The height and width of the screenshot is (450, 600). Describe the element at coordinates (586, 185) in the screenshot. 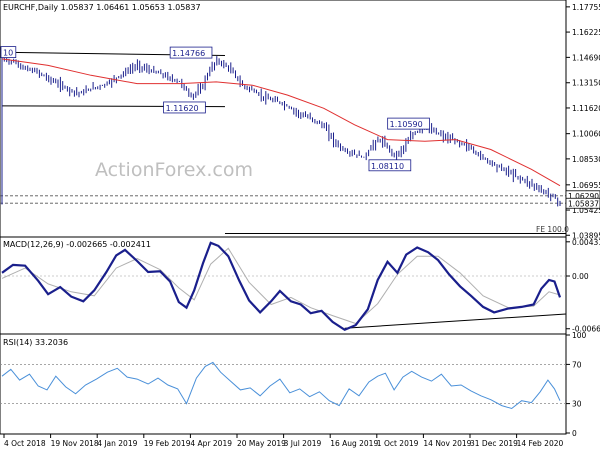

I see `price-y-tick-label: 1.06955` at that location.